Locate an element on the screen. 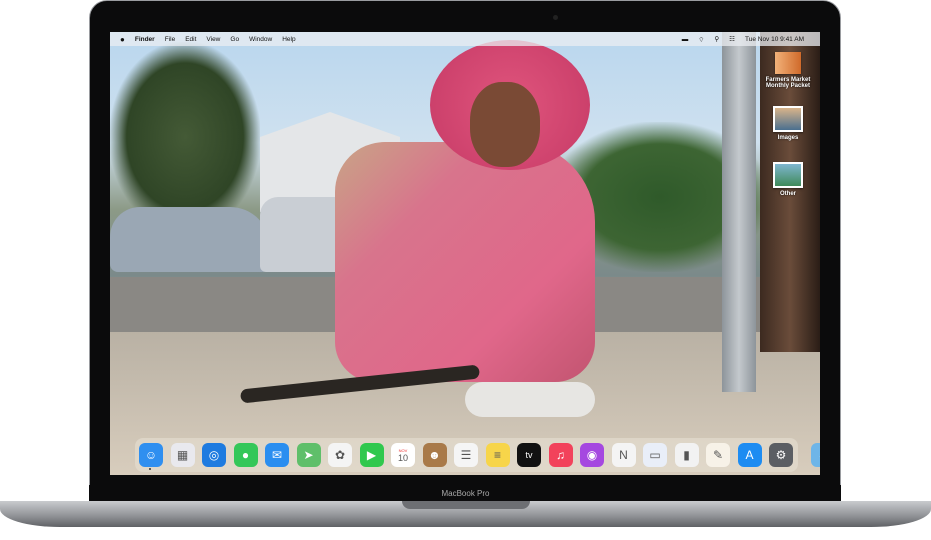 This screenshot has width=931, height=540. dock-numbers-icon: ▮ is located at coordinates (686, 455).